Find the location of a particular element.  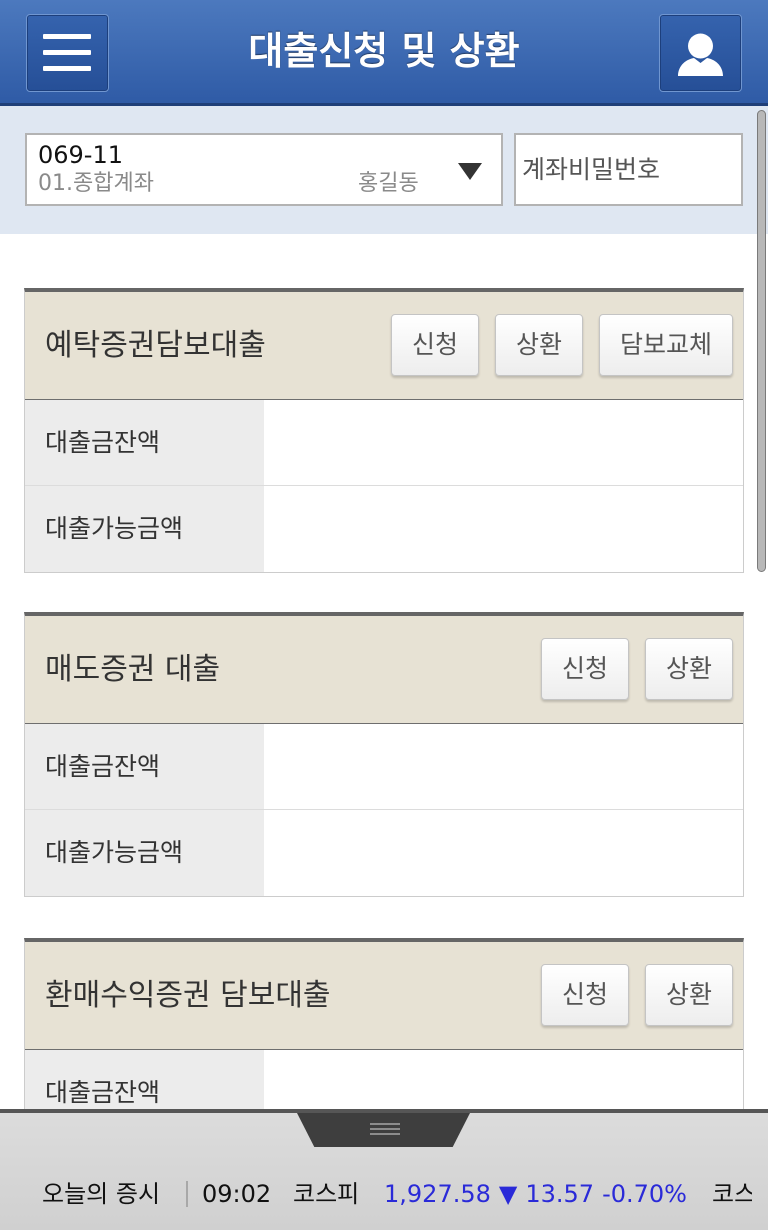

password-field-container is located at coordinates (628, 169).